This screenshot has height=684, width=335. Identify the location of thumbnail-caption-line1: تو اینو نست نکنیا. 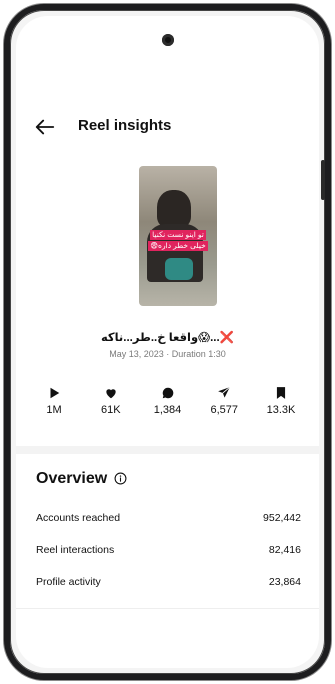
(178, 235).